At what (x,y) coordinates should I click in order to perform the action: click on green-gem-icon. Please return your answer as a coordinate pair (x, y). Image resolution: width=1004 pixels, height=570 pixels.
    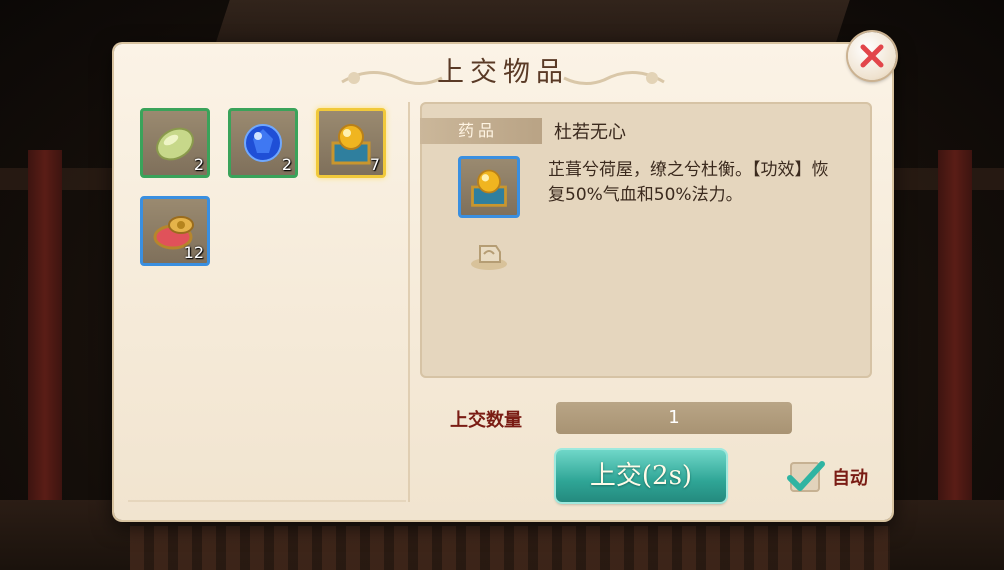
    Looking at the image, I should click on (175, 144).